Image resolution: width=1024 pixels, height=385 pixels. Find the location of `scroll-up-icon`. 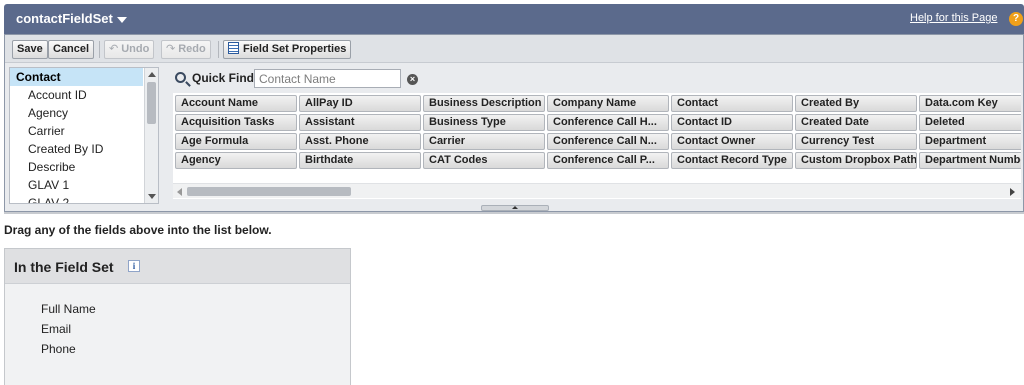

scroll-up-icon is located at coordinates (152, 74).